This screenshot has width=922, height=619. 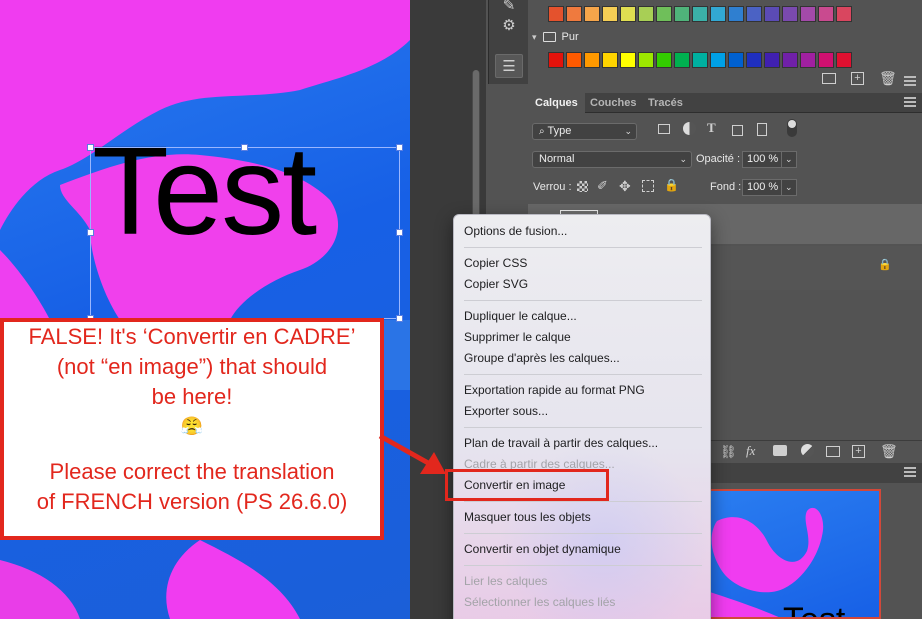 What do you see at coordinates (192, 471) in the screenshot?
I see `annotation-line: Please correct the translation` at bounding box center [192, 471].